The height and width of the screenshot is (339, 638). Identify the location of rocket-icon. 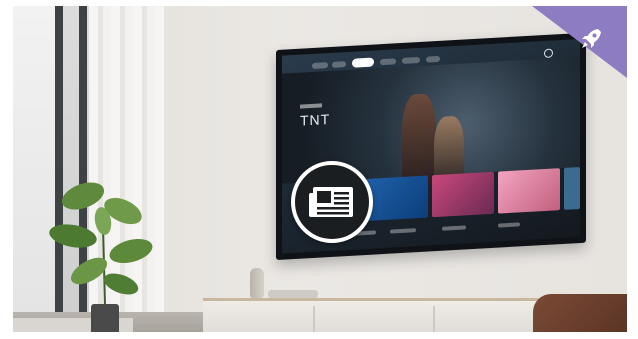
(591, 38).